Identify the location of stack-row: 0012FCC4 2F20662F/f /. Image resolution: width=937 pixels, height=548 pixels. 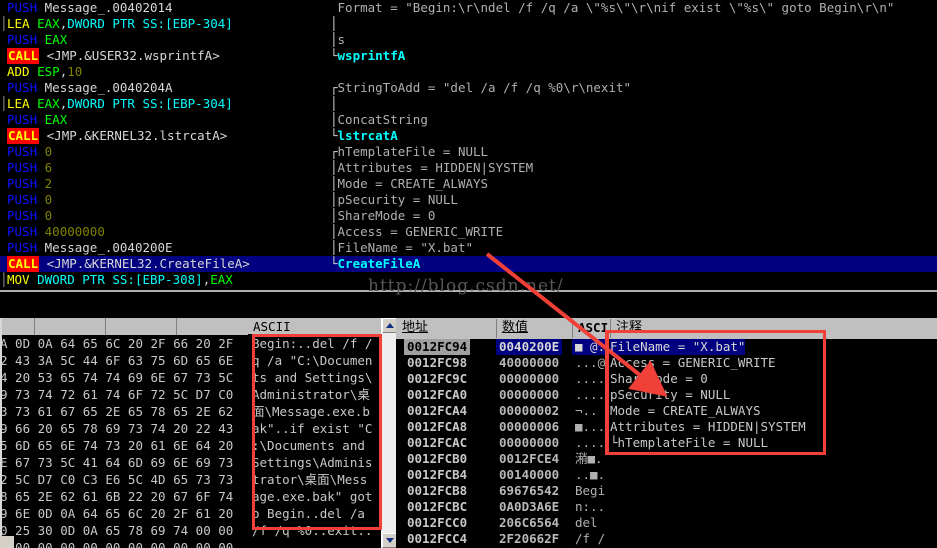
(666, 539).